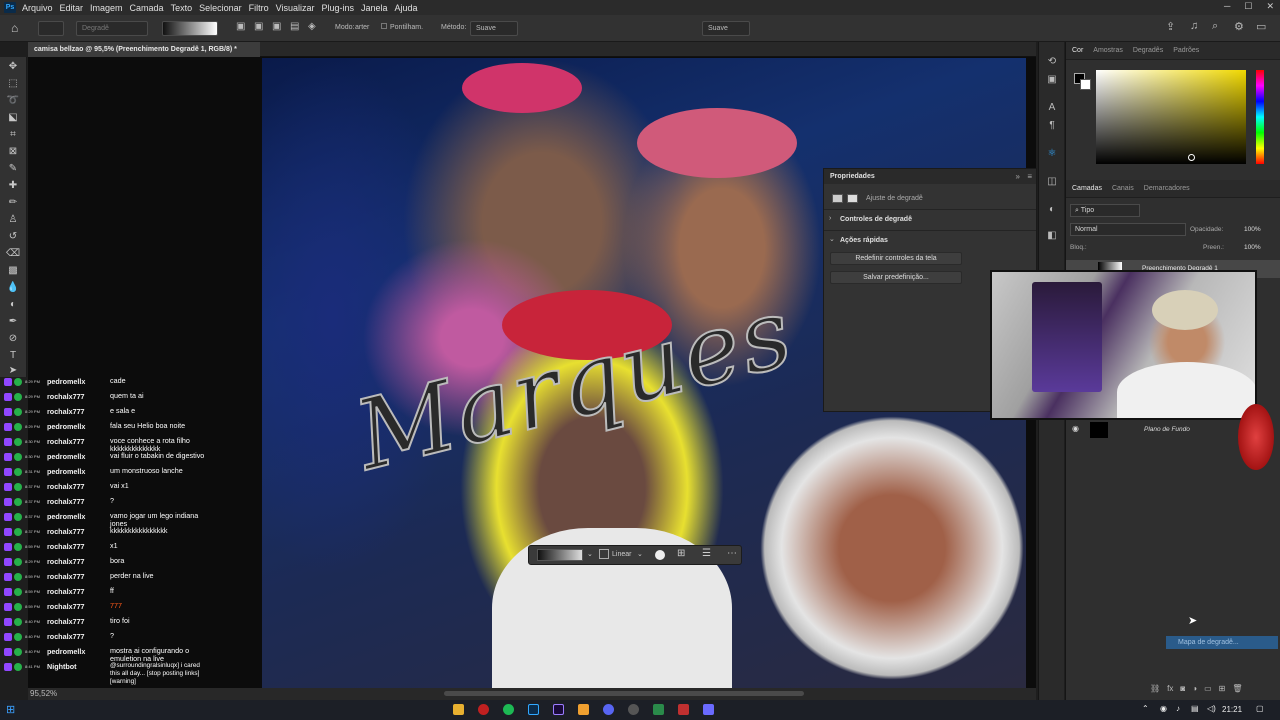  I want to click on tab-camadas: Camadas, so click(1087, 188).